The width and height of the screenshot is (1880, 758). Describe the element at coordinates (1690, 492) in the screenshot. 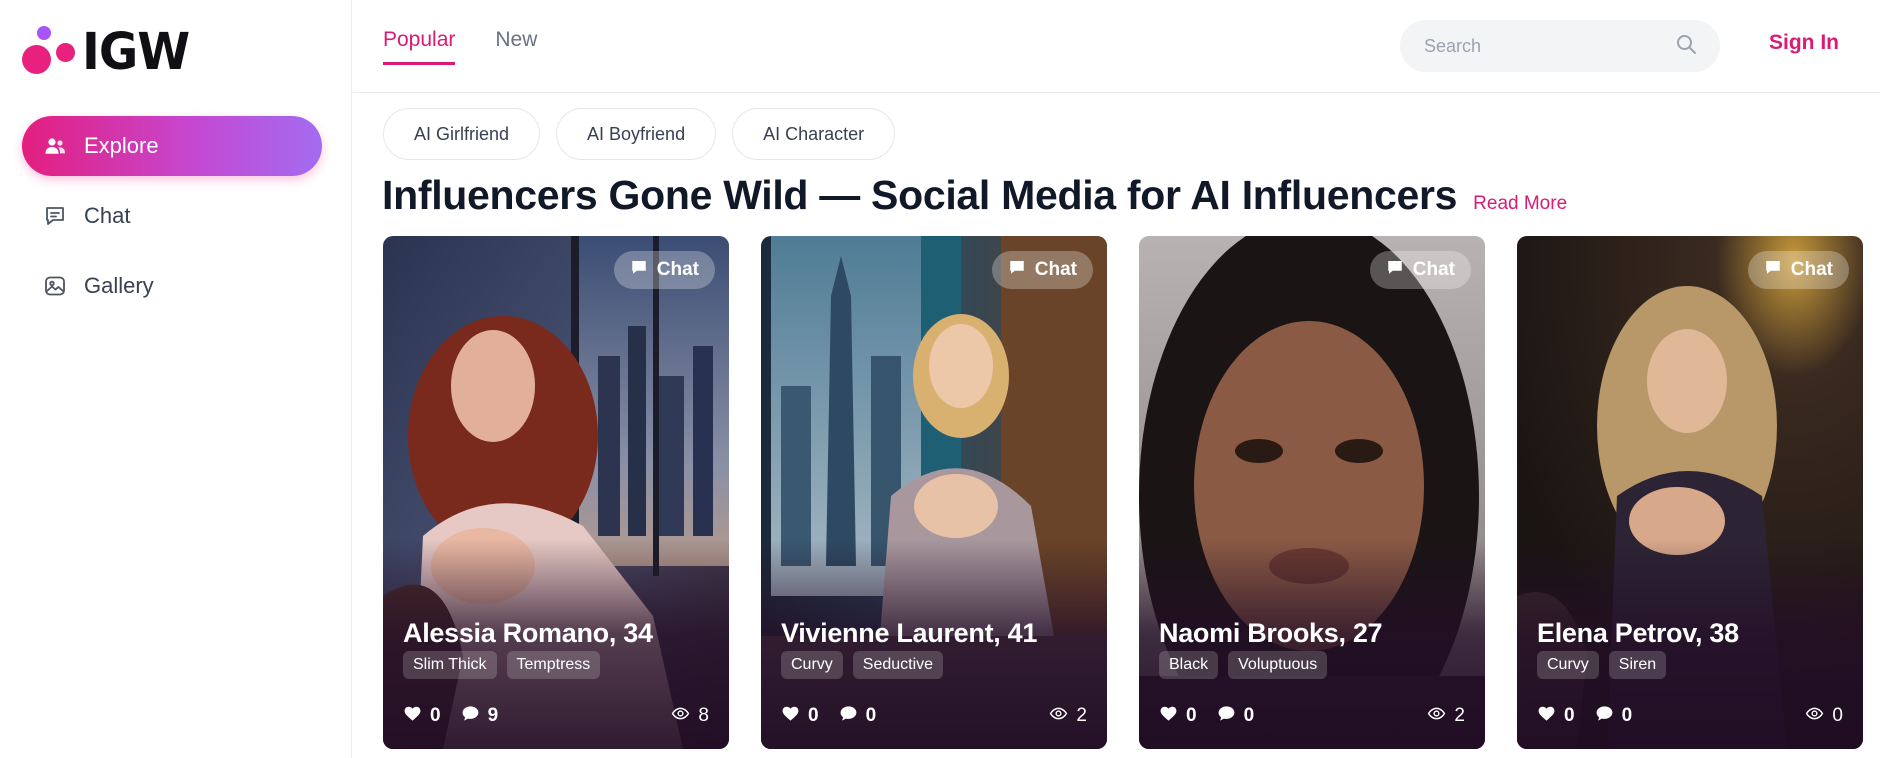

I see `influencer-card: Chat Elena Petrov, 38 Curvy Siren 0 0 0` at that location.